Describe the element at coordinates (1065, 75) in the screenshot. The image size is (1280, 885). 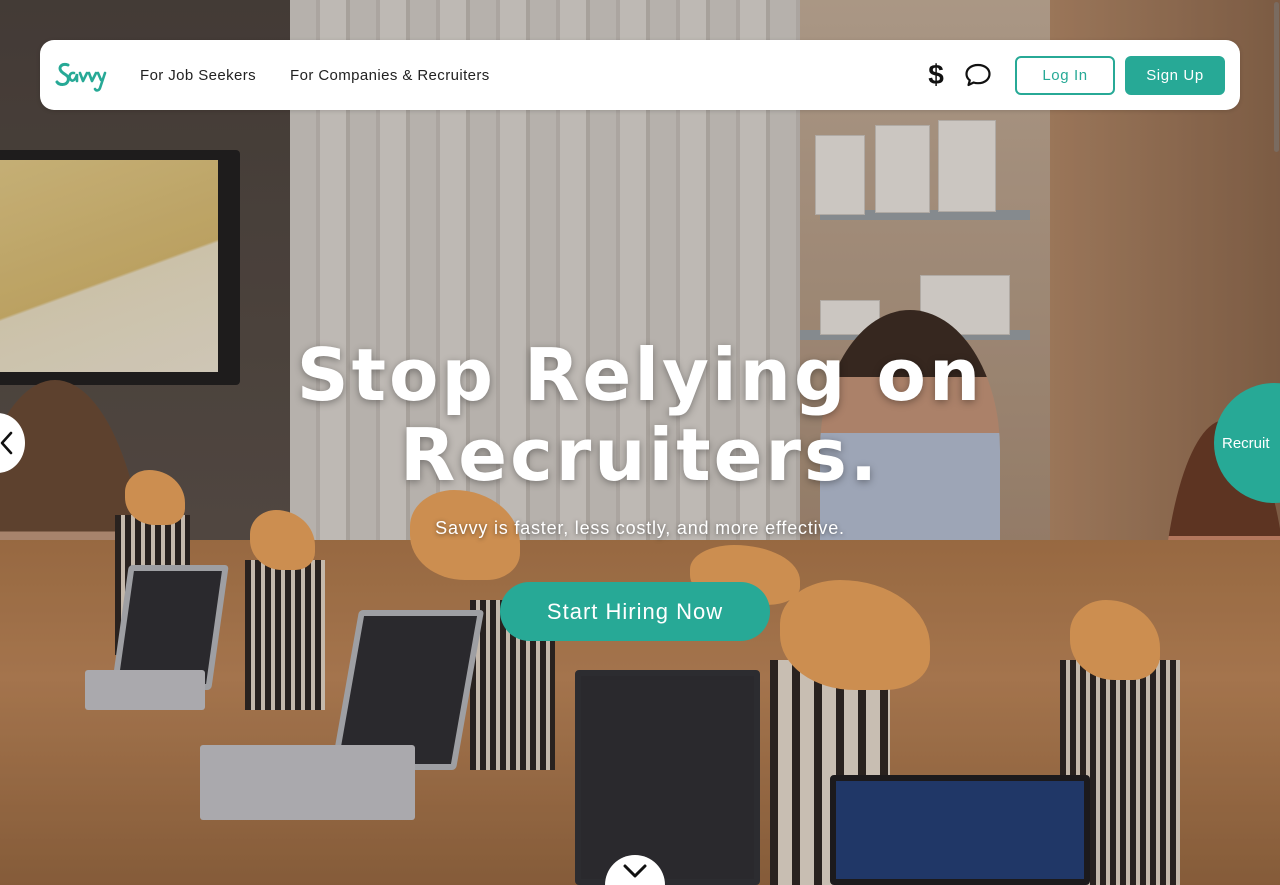
I see `login-button: Log In` at that location.